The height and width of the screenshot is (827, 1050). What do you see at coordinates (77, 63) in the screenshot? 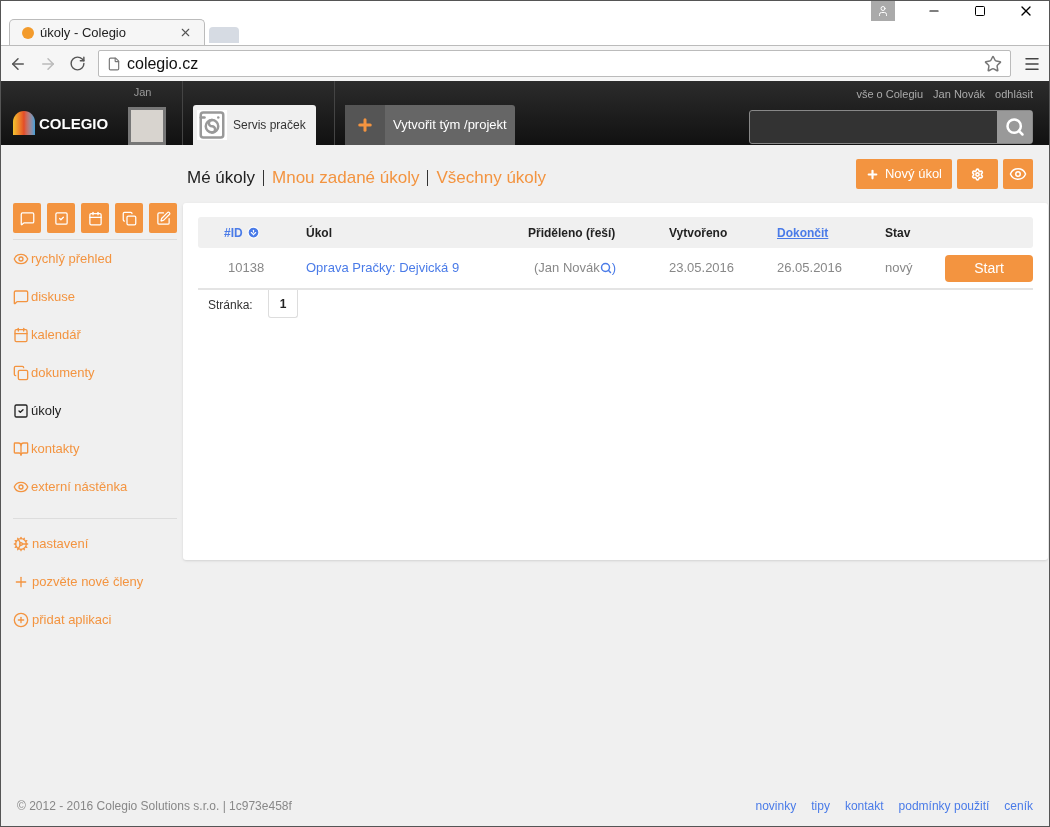
I see `reload-icon` at bounding box center [77, 63].